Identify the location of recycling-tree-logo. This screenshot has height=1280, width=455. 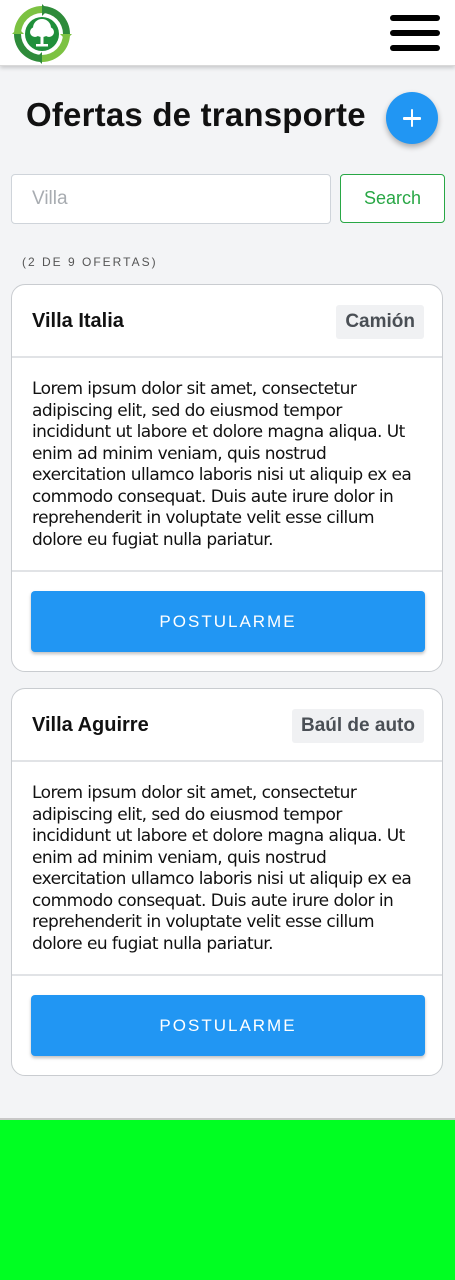
(42, 34).